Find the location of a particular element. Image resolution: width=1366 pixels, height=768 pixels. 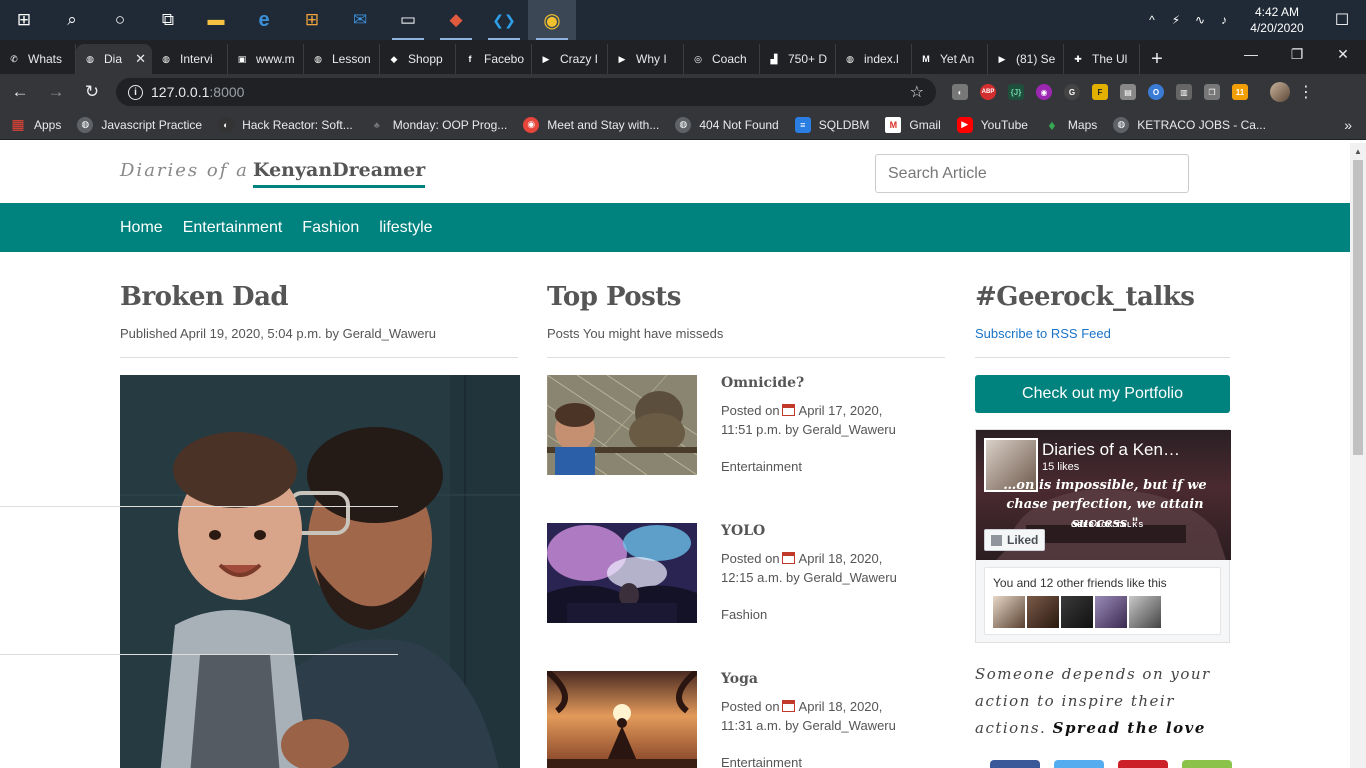

notification-icon: ☐ is located at coordinates (1342, 20).